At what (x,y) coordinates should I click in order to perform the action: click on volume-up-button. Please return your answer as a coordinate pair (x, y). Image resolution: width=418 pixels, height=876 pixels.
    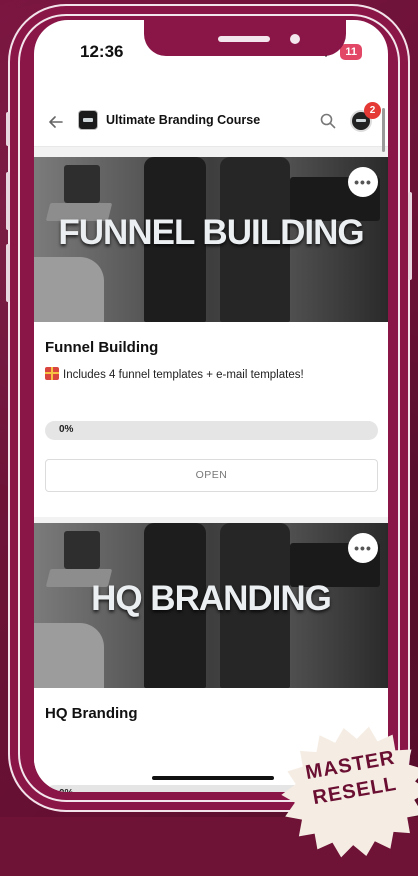
    Looking at the image, I should click on (8, 201).